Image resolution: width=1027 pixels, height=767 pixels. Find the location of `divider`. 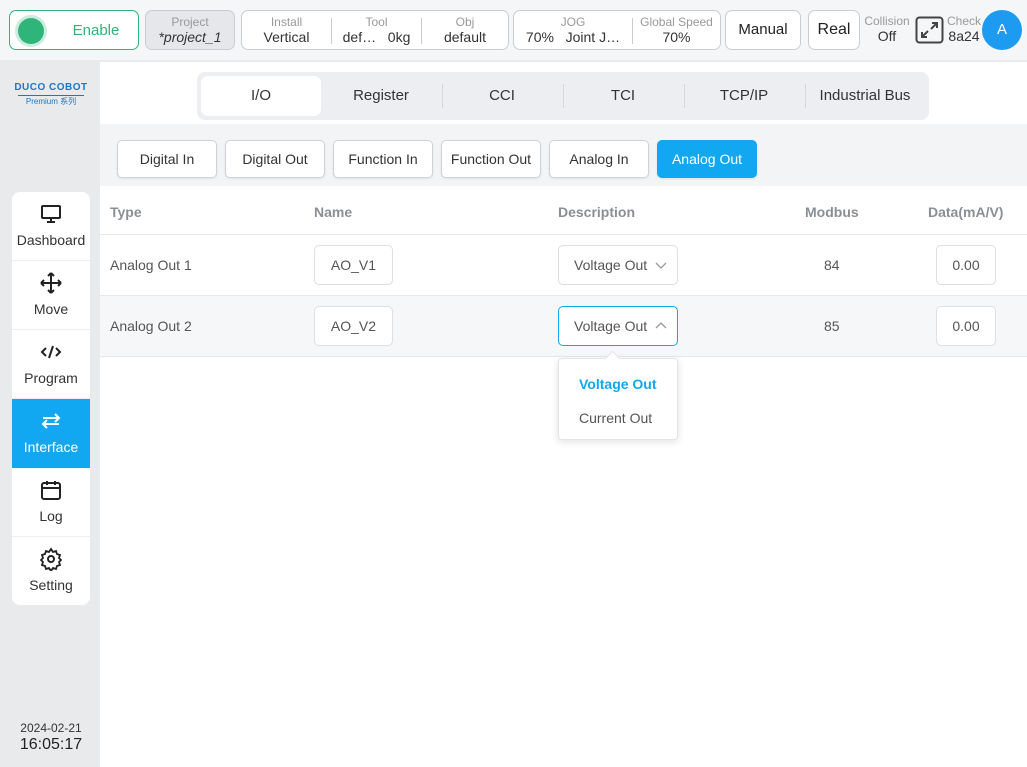

divider is located at coordinates (563, 356).